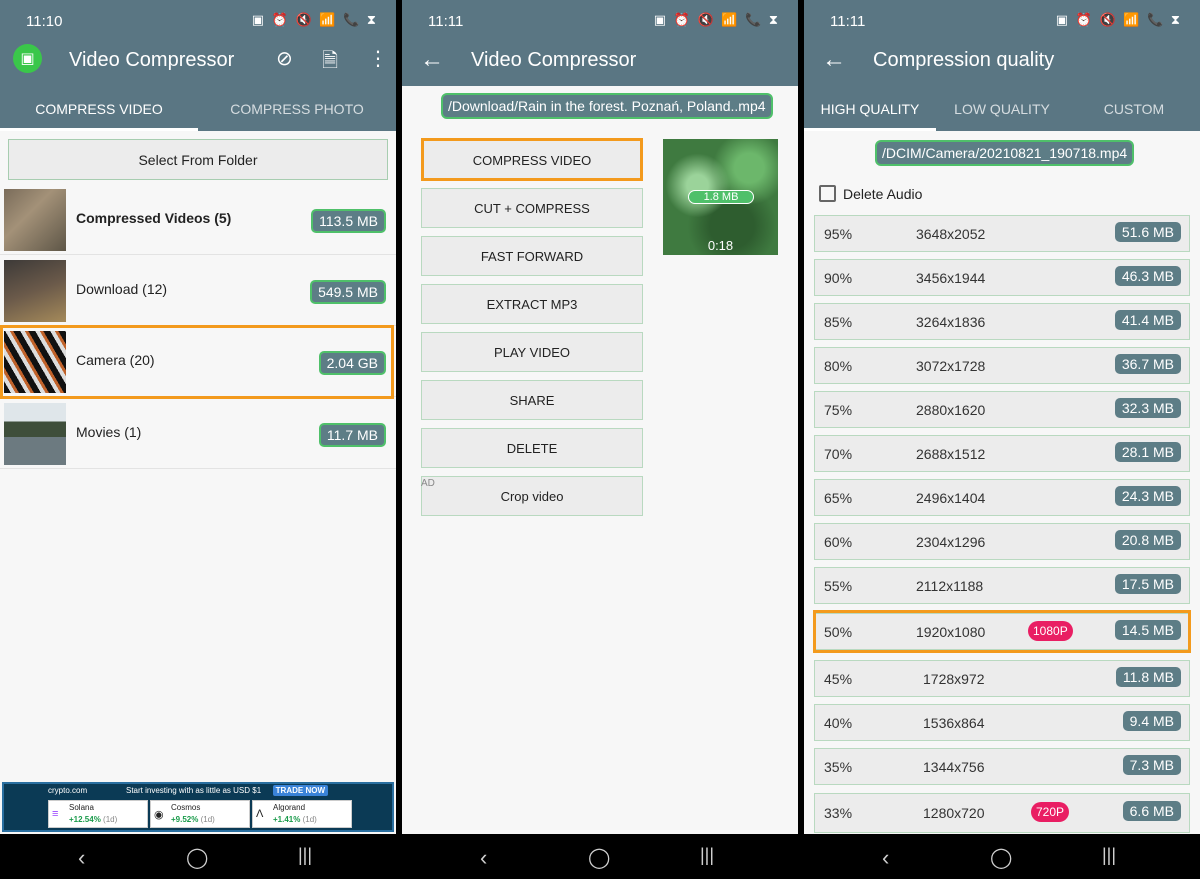  What do you see at coordinates (198, 63) in the screenshot?
I see `app-bar: ▣ Video Compressor ⊘ 🗎 ⋮` at bounding box center [198, 63].